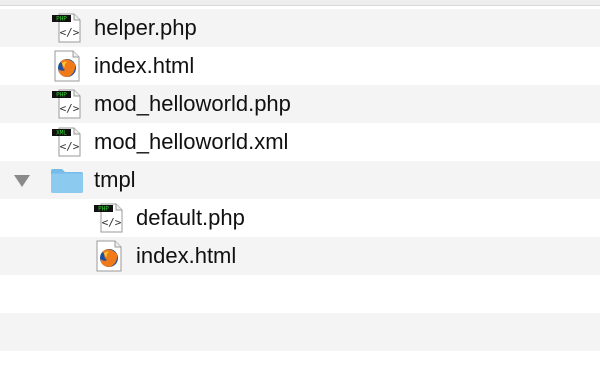 This screenshot has height=368, width=600. I want to click on file-row-tmpl-index-html: index.html, so click(300, 256).